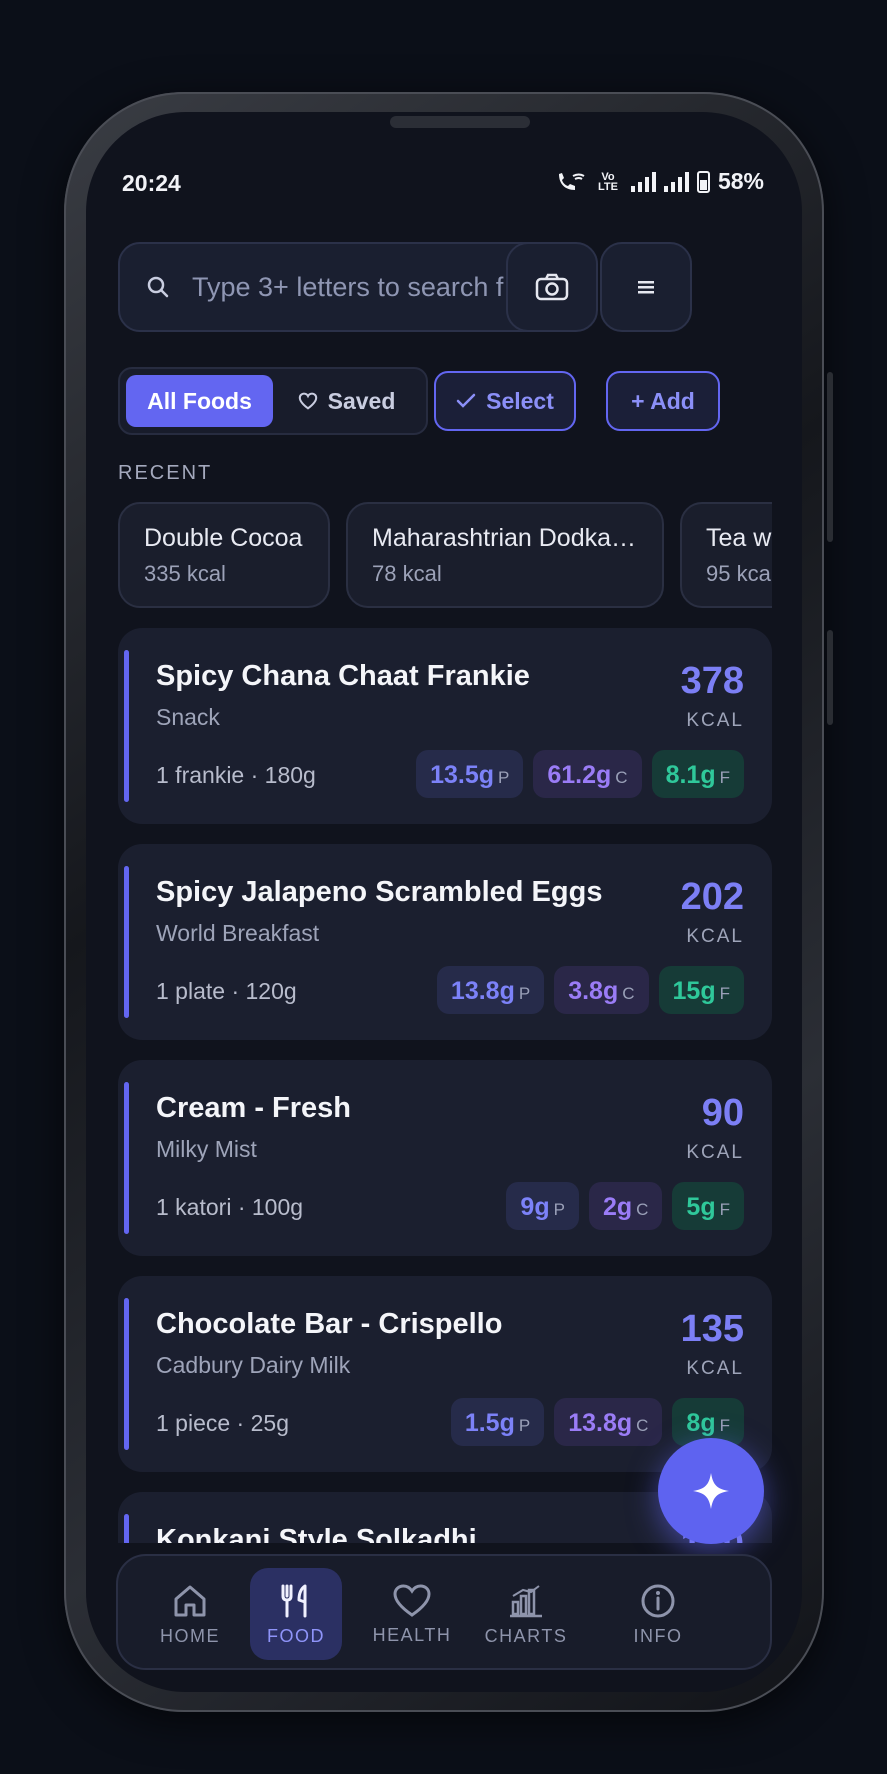 The width and height of the screenshot is (887, 1774). What do you see at coordinates (694, 991) in the screenshot?
I see `fat-value: 15g` at bounding box center [694, 991].